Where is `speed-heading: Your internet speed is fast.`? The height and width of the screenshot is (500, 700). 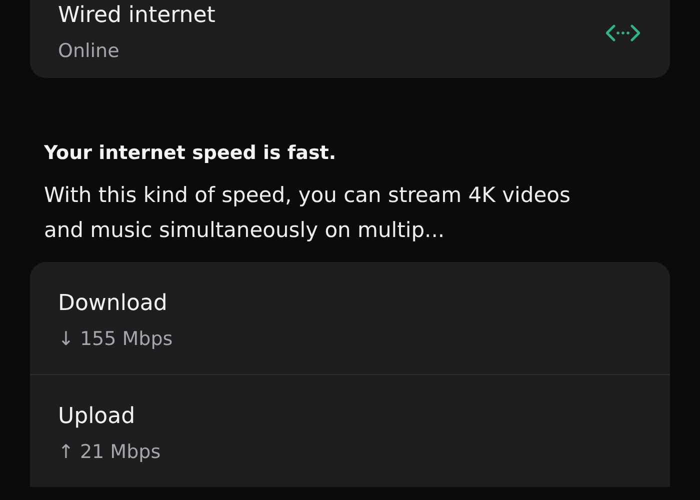 speed-heading: Your internet speed is fast. is located at coordinates (191, 153).